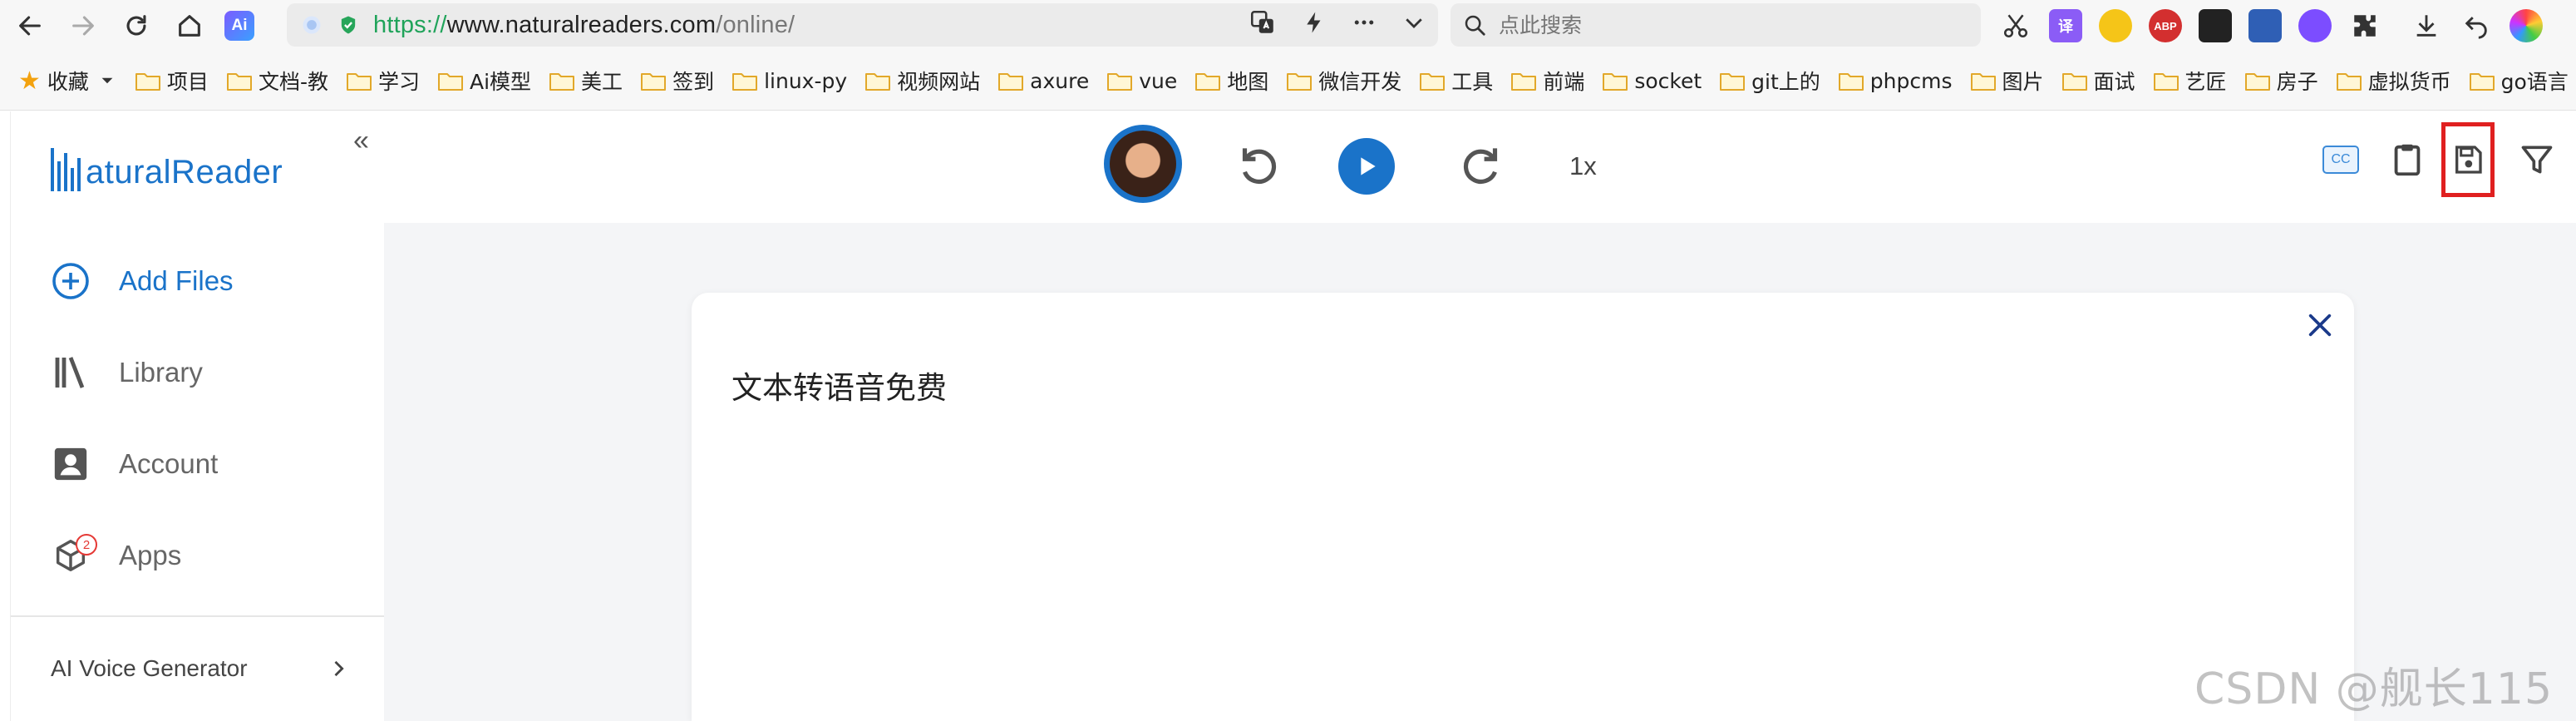 The width and height of the screenshot is (2576, 721). What do you see at coordinates (1472, 82) in the screenshot?
I see `bookmark-label: 工具` at bounding box center [1472, 82].